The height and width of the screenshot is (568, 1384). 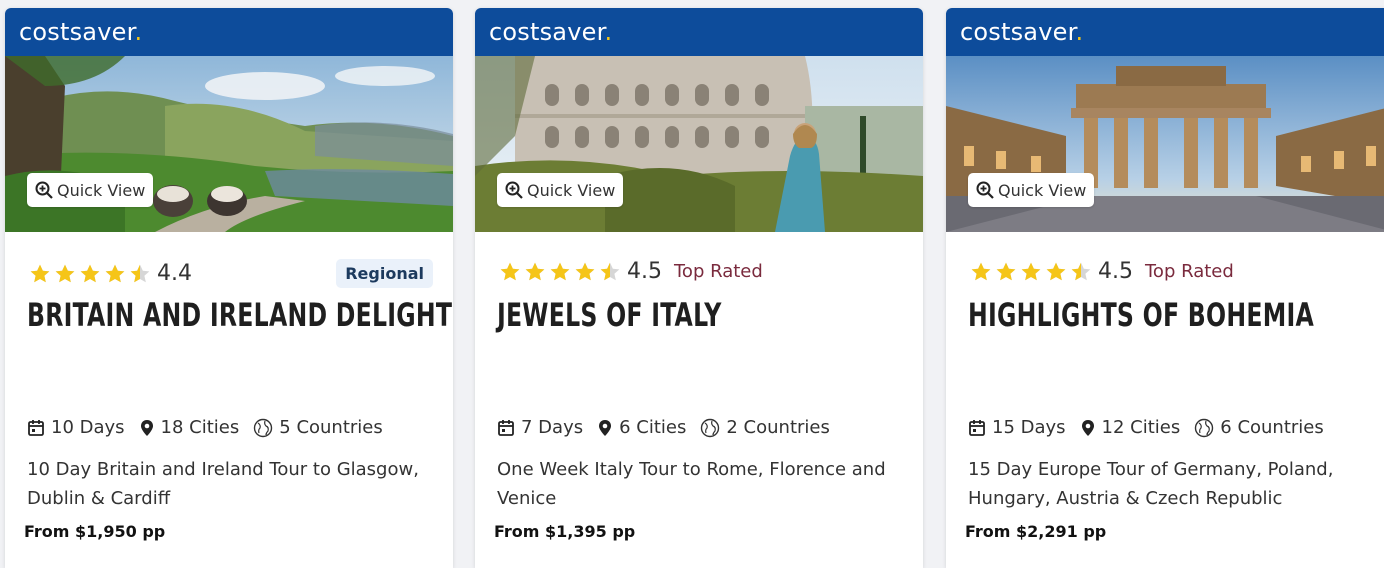 I want to click on duration: 15 Days, so click(x=1017, y=427).